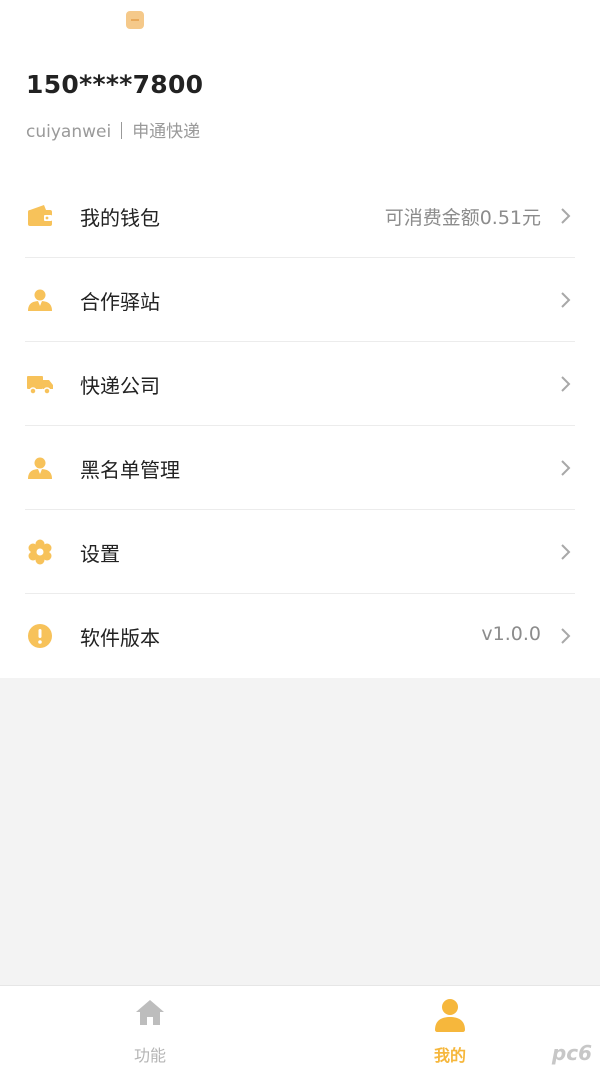  I want to click on gear-icon, so click(40, 552).